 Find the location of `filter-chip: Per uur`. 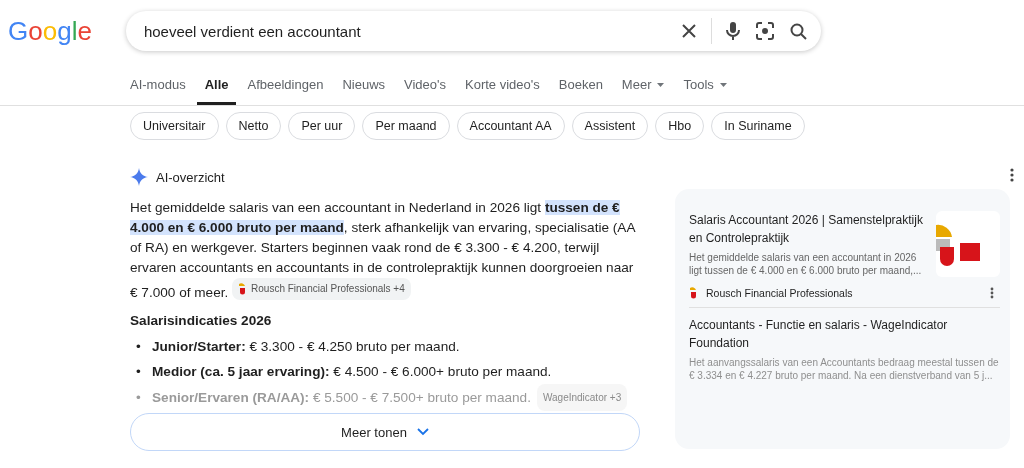

filter-chip: Per uur is located at coordinates (322, 126).